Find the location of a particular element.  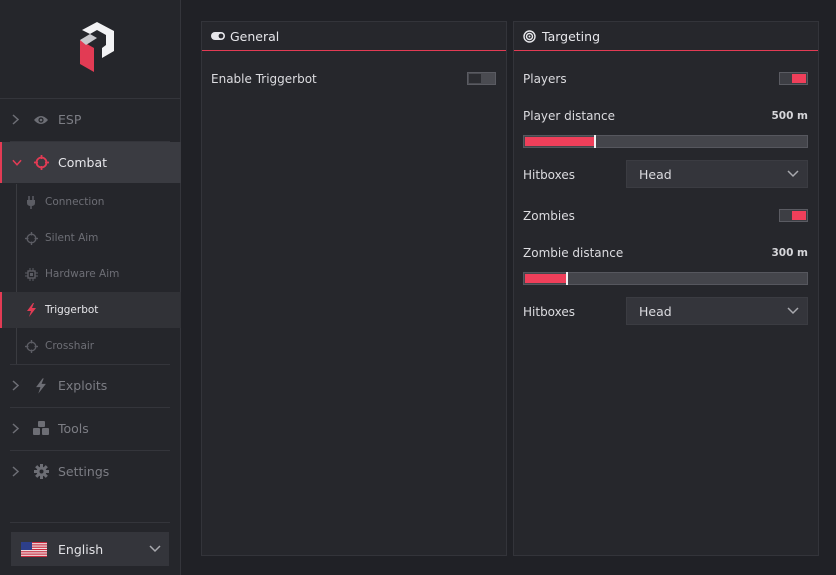

panel-title: Targeting is located at coordinates (571, 36).